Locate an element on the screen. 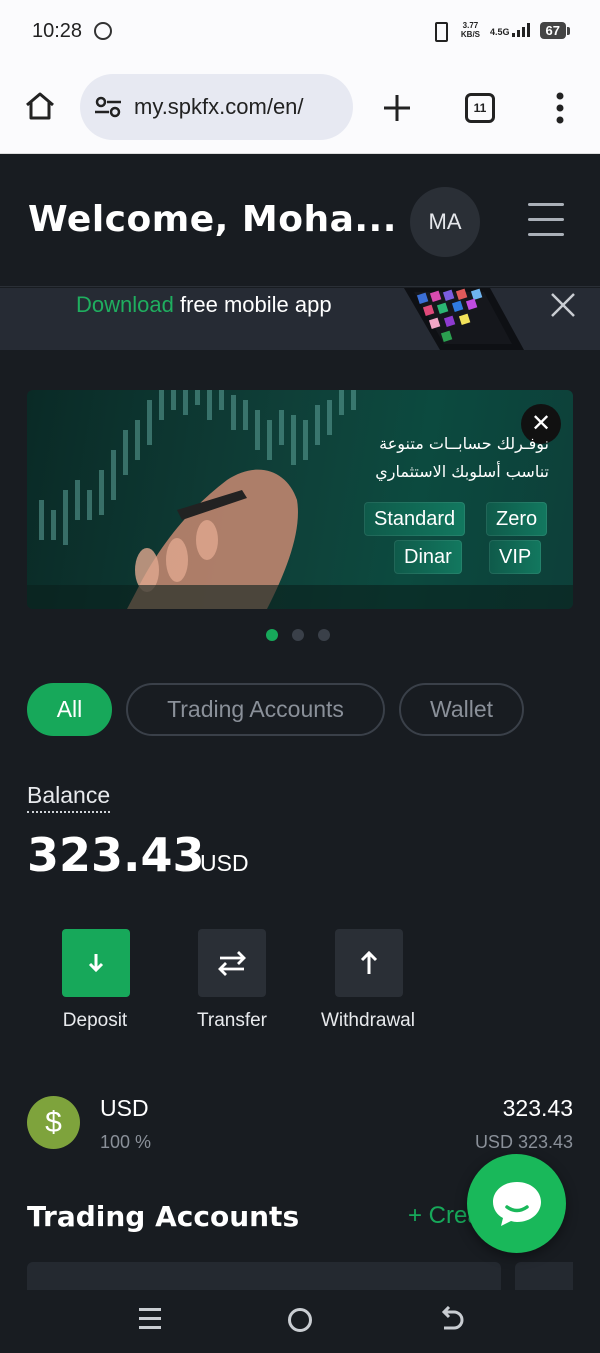 The image size is (600, 1353). status-icons: 3.77 KB/S 4.5G 67 is located at coordinates (500, 31).